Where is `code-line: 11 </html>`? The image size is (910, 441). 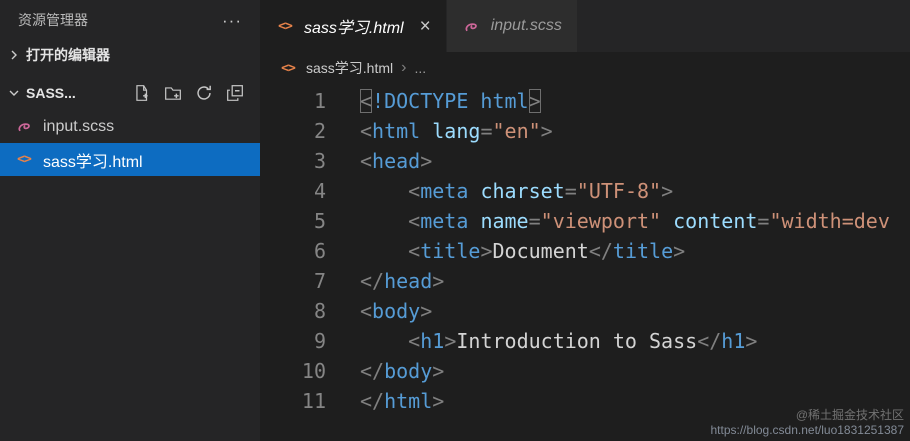
code-line: 11 </html> is located at coordinates (585, 401).